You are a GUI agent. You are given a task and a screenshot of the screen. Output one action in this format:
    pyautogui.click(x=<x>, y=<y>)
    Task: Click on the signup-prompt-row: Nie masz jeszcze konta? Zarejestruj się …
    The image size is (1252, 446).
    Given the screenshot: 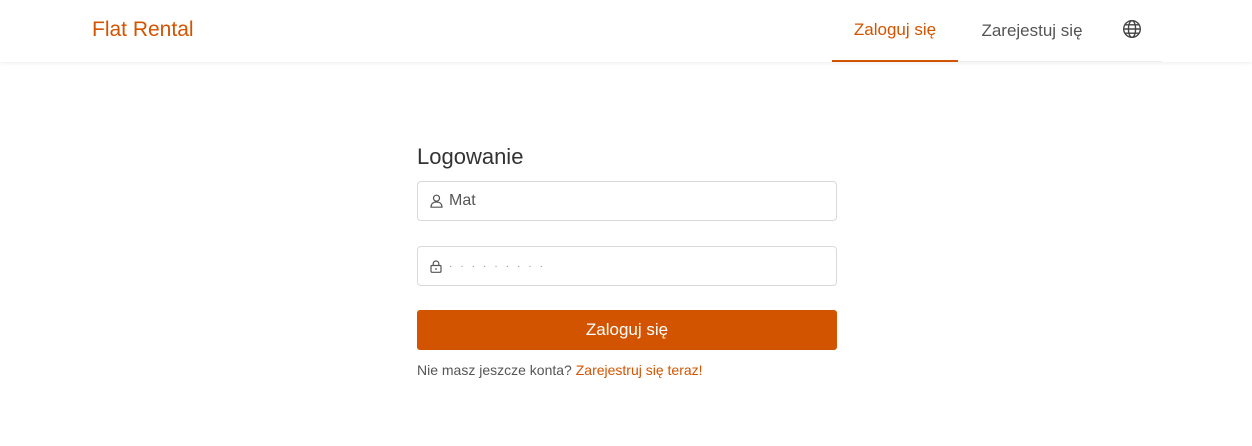 What is the action you would take?
    pyautogui.click(x=560, y=370)
    